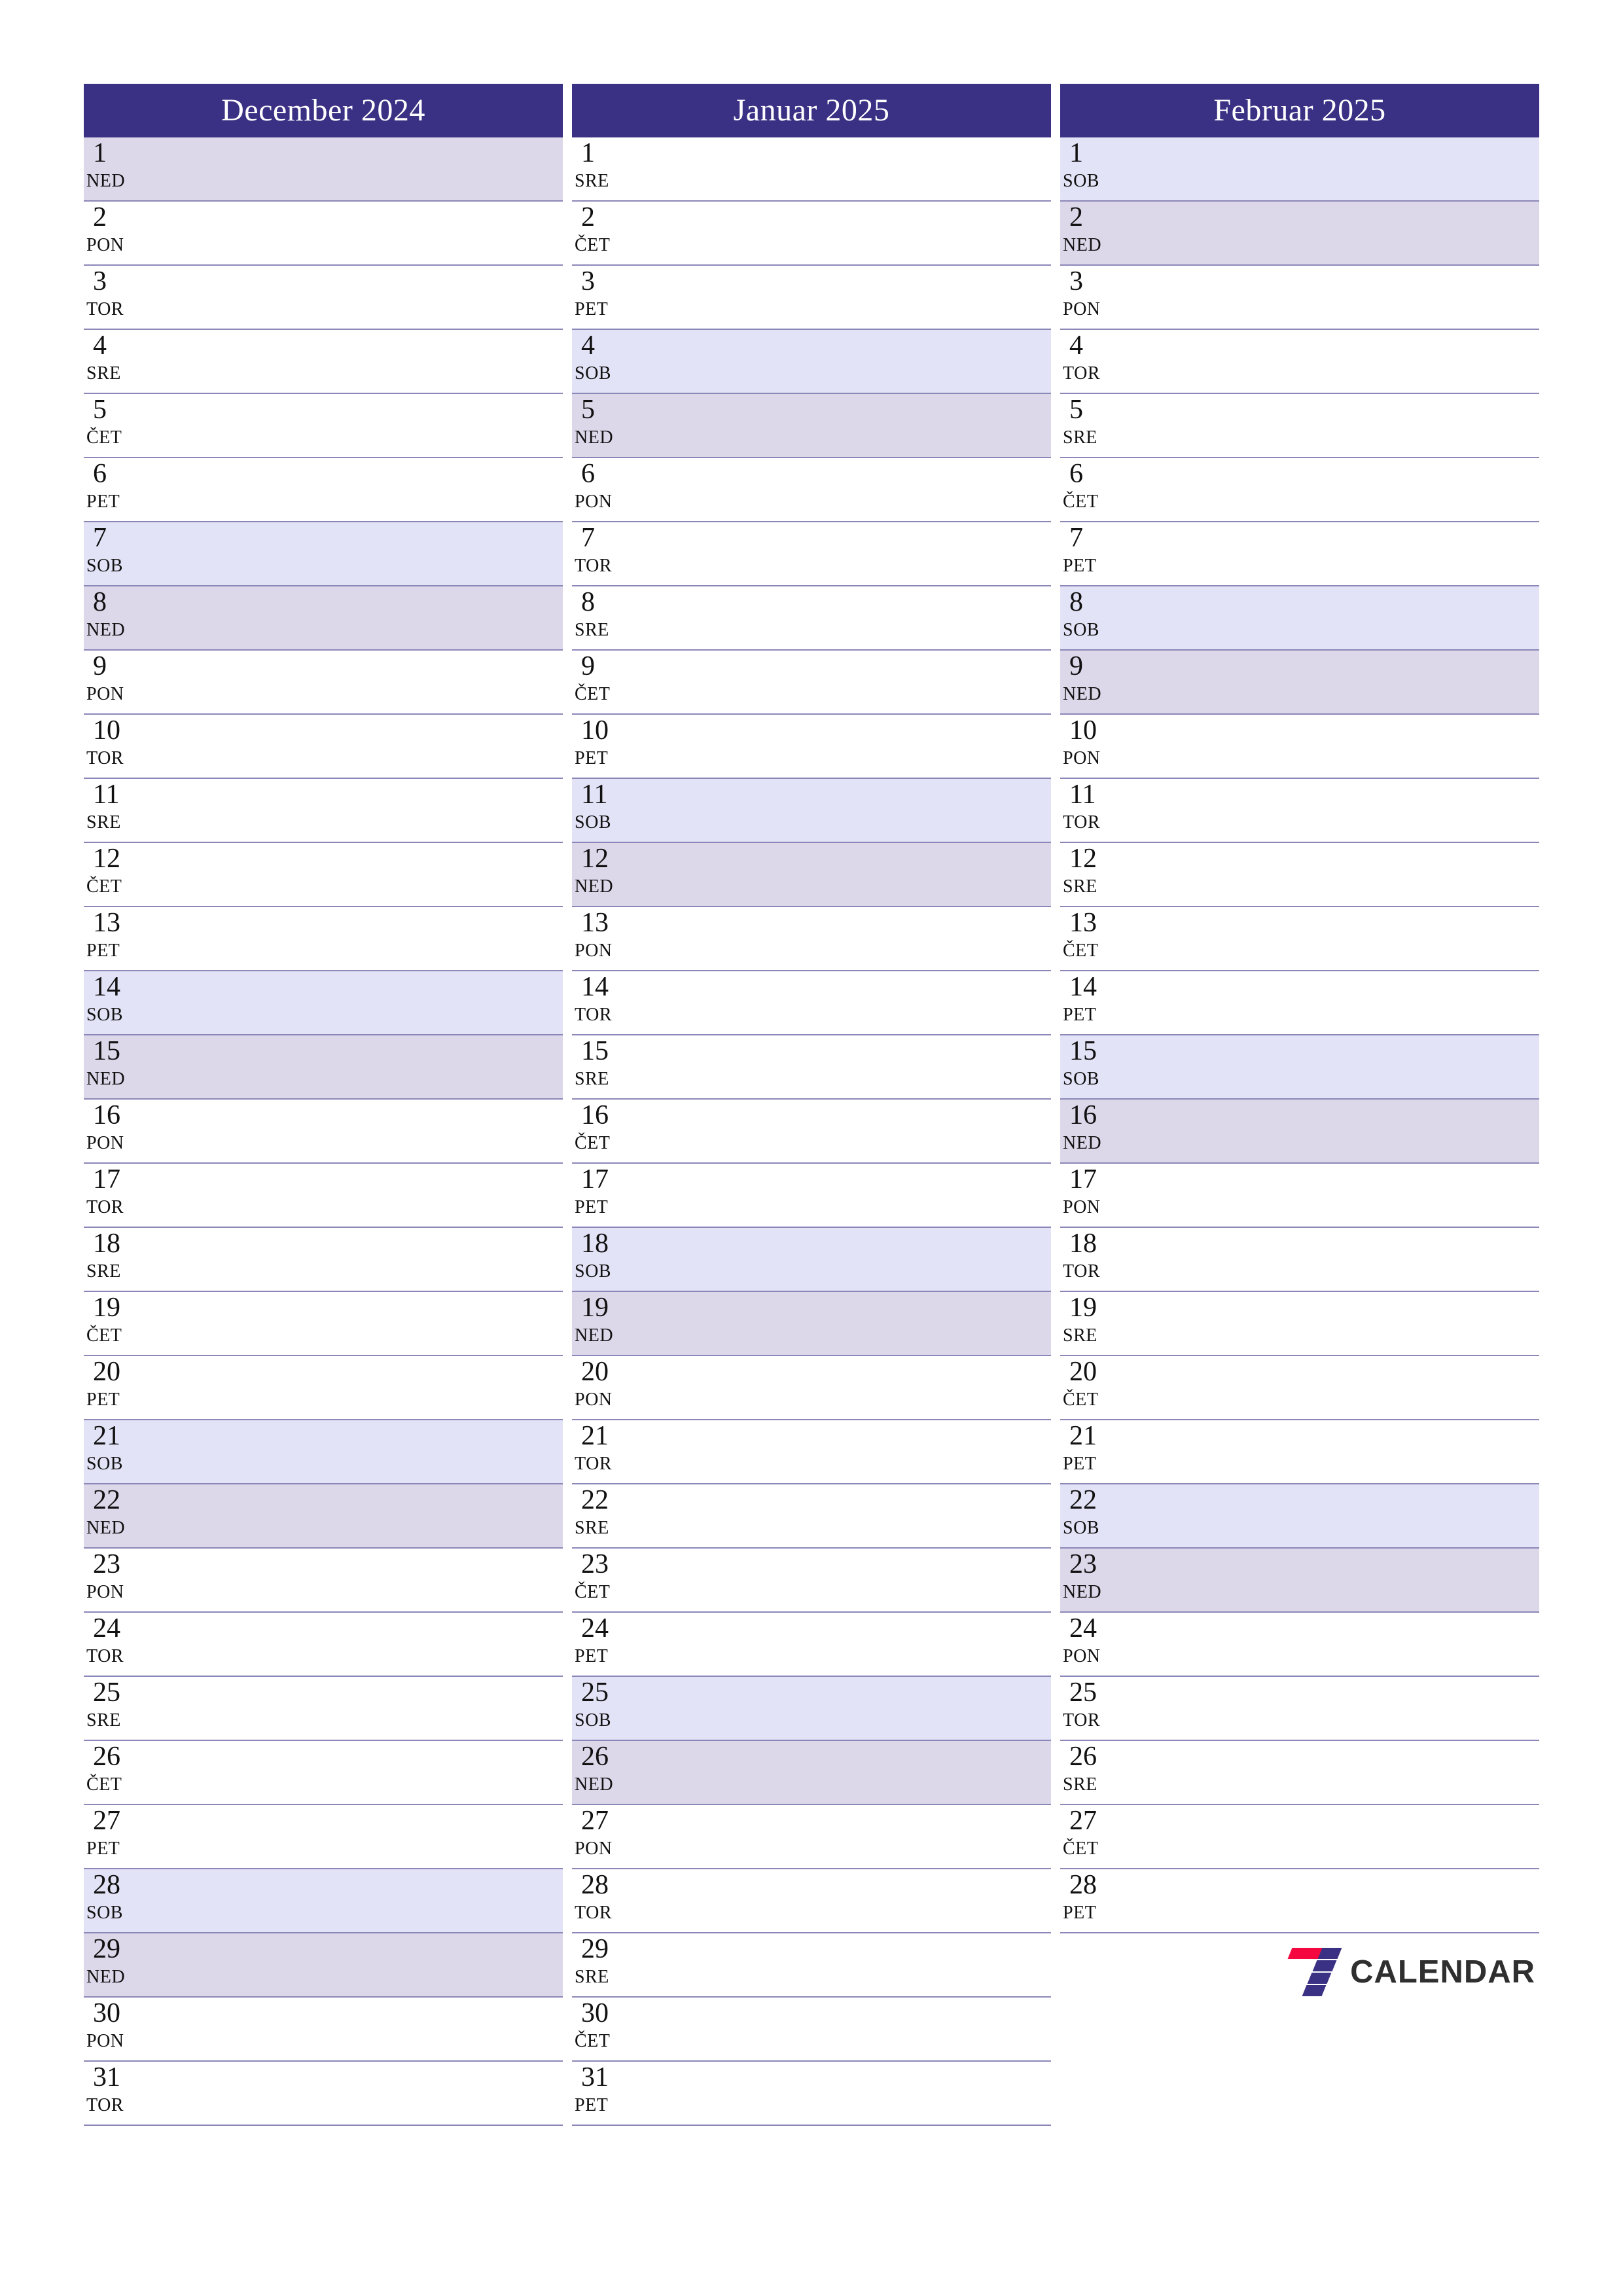  What do you see at coordinates (1299, 1132) in the screenshot?
I see `day-row: 16 NED` at bounding box center [1299, 1132].